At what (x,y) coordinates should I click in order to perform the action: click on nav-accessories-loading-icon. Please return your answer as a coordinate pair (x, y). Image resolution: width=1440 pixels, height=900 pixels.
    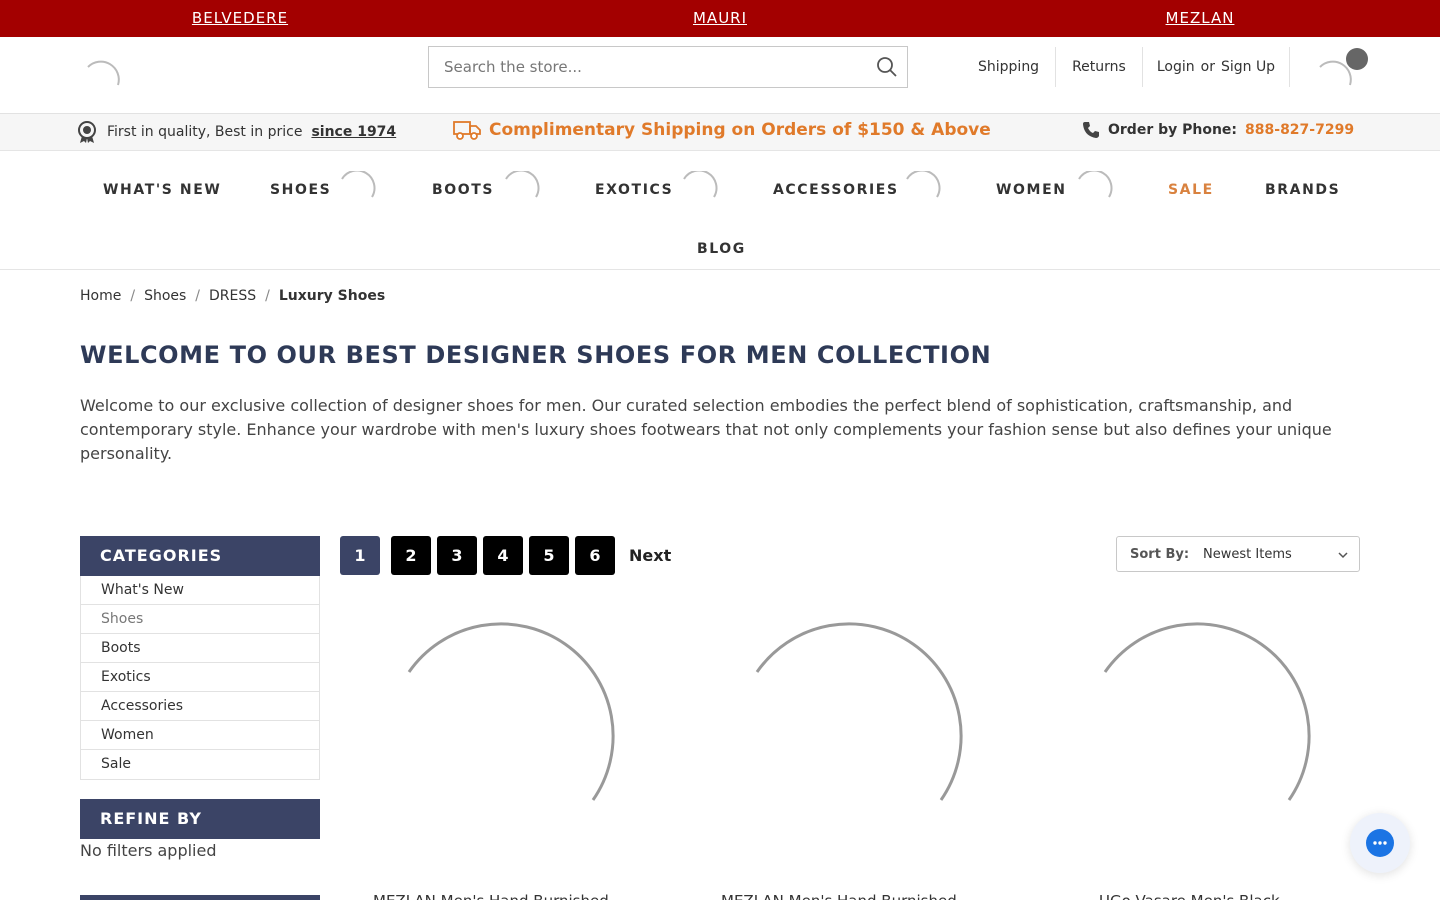
    Looking at the image, I should click on (923, 184).